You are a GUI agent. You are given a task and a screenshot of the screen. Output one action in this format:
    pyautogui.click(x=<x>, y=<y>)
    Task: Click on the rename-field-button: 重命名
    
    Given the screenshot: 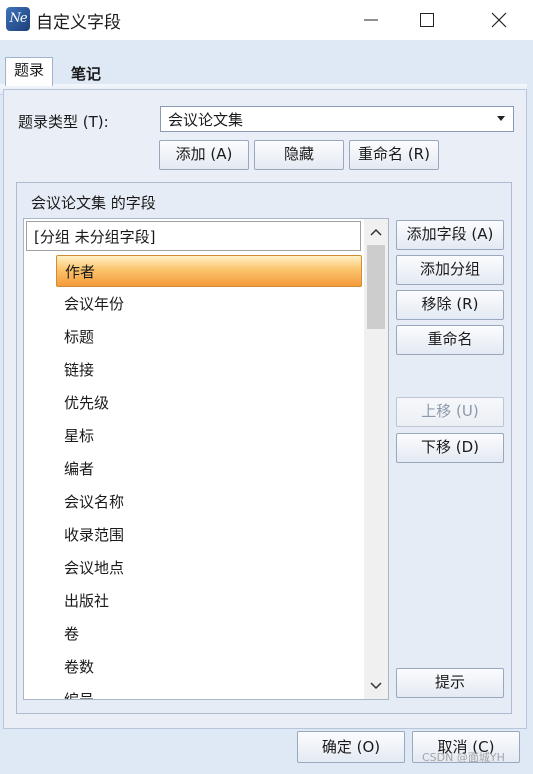 What is the action you would take?
    pyautogui.click(x=450, y=340)
    